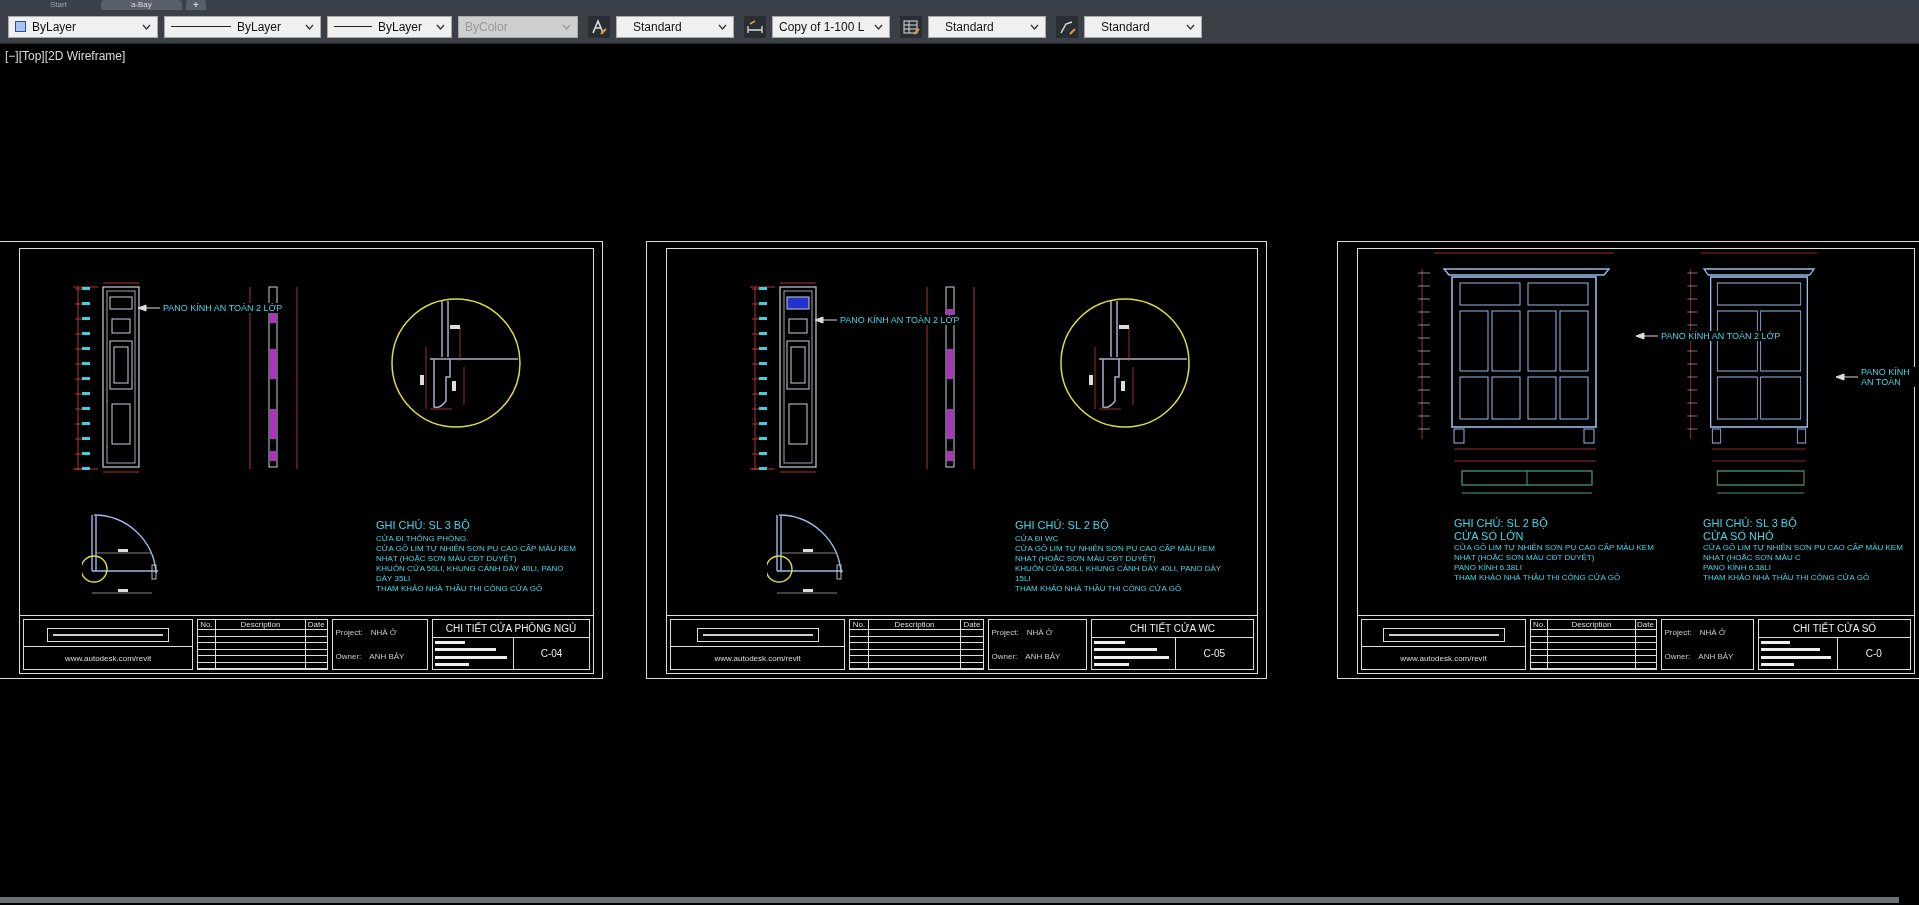 This screenshot has width=1919, height=905. Describe the element at coordinates (1739, 536) in the screenshot. I see `note-heading: CỬA SỔ NHỎ` at that location.